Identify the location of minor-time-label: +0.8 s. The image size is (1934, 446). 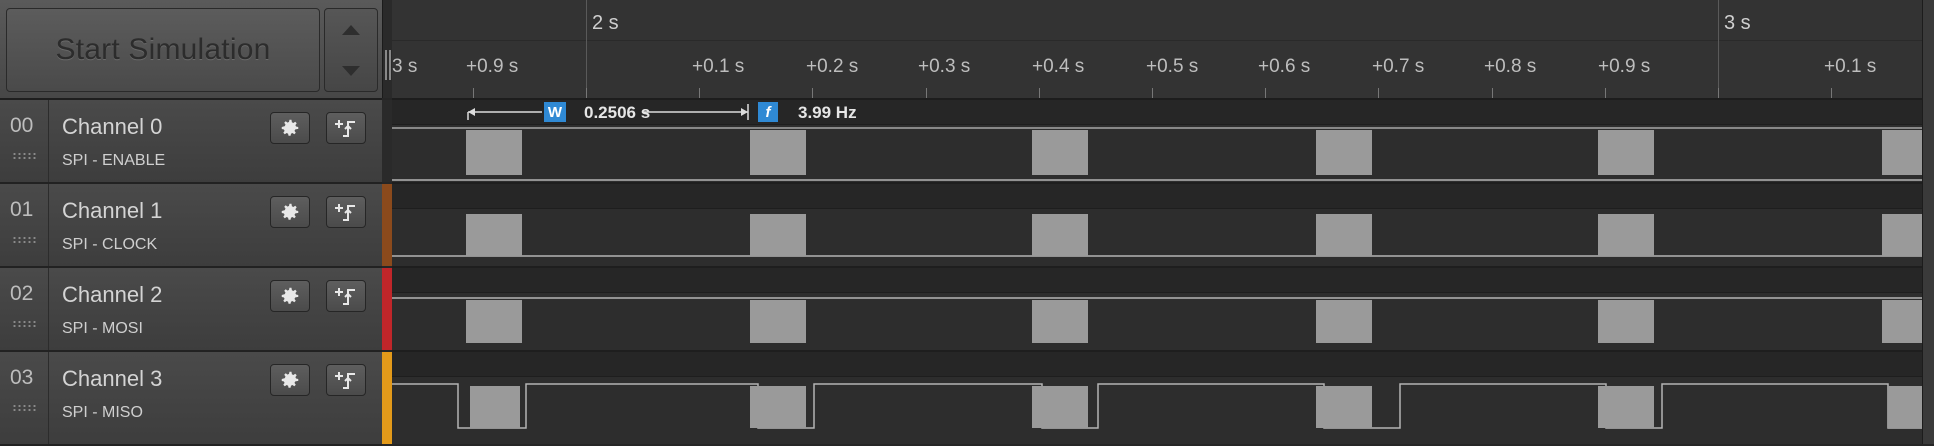
(1510, 66).